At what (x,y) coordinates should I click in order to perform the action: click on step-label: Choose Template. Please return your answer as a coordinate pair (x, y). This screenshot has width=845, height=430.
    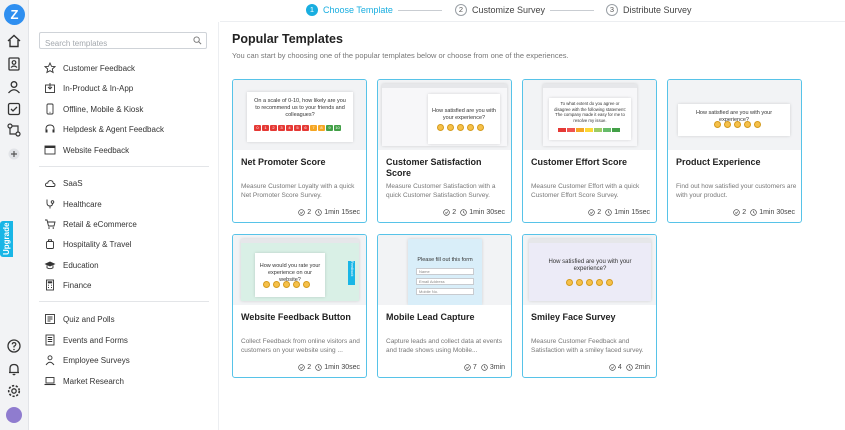
    Looking at the image, I should click on (358, 10).